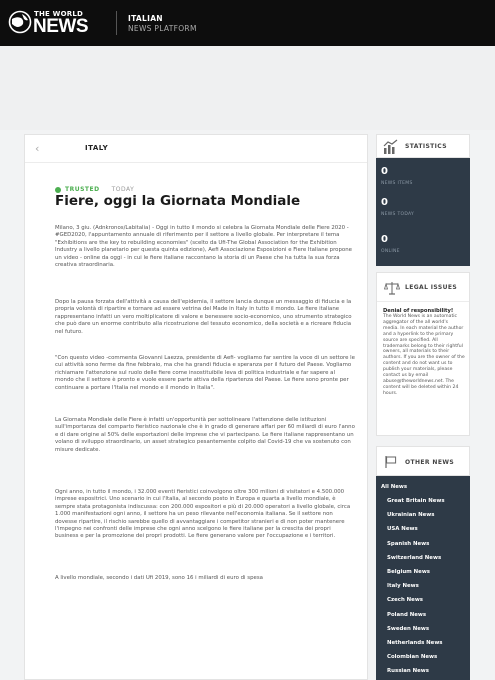 The width and height of the screenshot is (495, 680). I want to click on news-link: Netherlands News, so click(415, 643).